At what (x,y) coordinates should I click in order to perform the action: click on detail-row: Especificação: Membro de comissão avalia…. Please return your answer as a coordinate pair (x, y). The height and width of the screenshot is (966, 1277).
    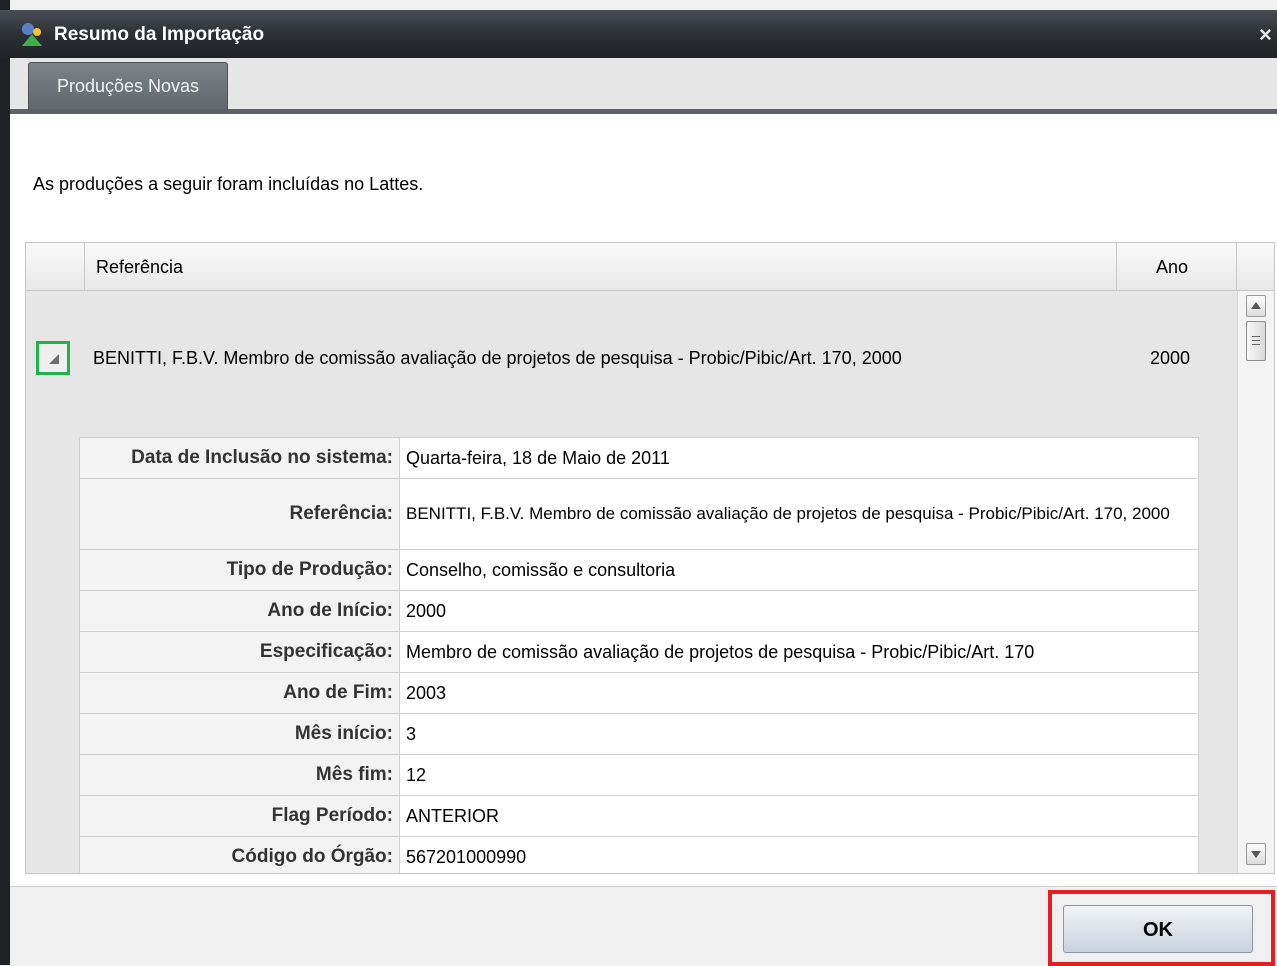
    Looking at the image, I should click on (639, 652).